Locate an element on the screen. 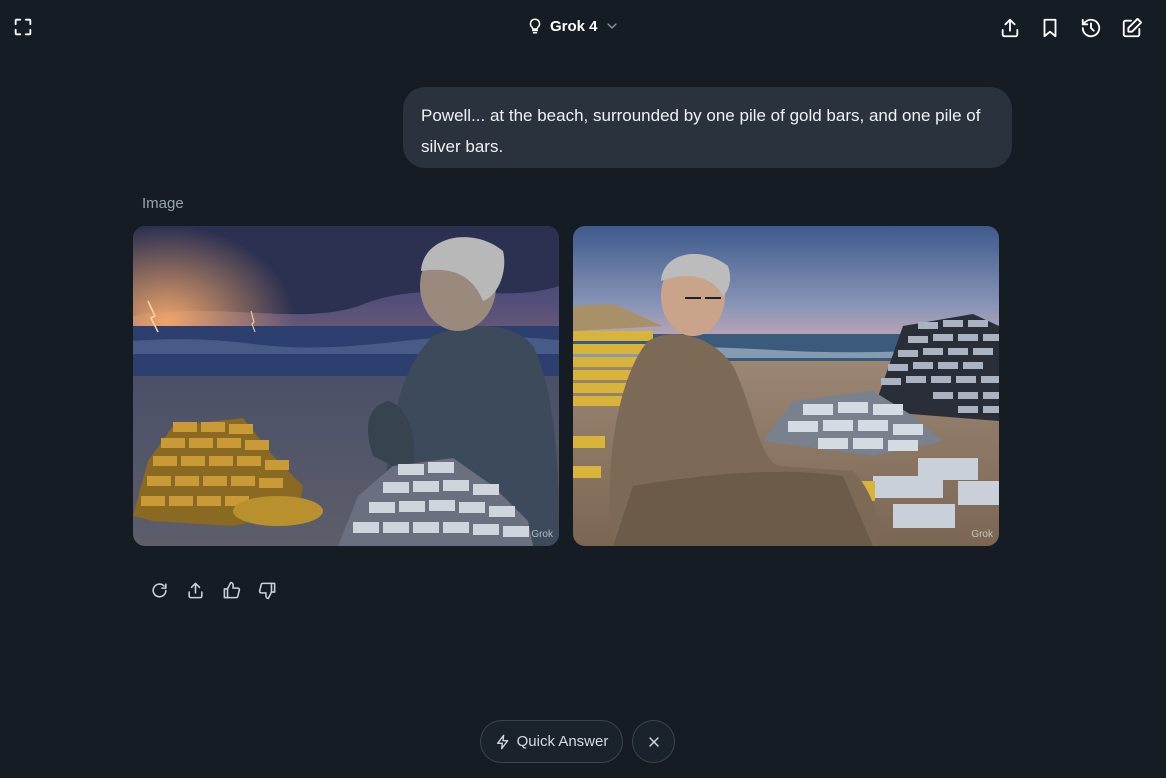  quick-answer-button: Quick Answer is located at coordinates (551, 741).